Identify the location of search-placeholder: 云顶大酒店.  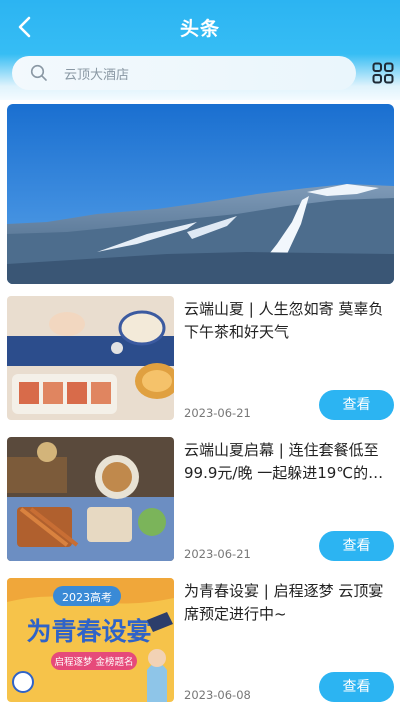
(97, 75).